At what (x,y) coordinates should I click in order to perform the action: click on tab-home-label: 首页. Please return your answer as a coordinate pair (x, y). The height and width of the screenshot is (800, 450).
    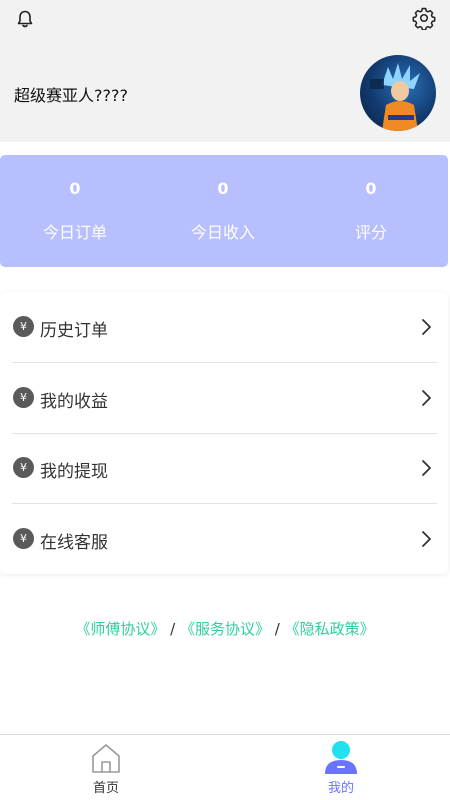
    Looking at the image, I should click on (105, 788).